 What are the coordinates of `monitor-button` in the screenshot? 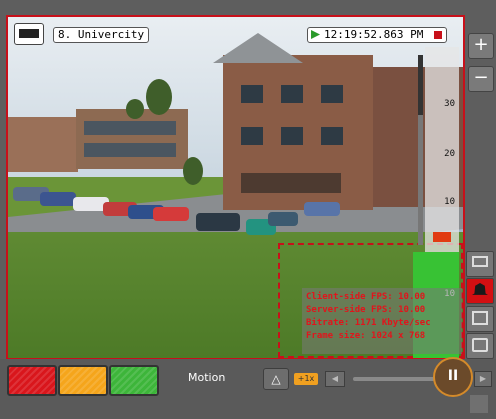 It's located at (480, 264).